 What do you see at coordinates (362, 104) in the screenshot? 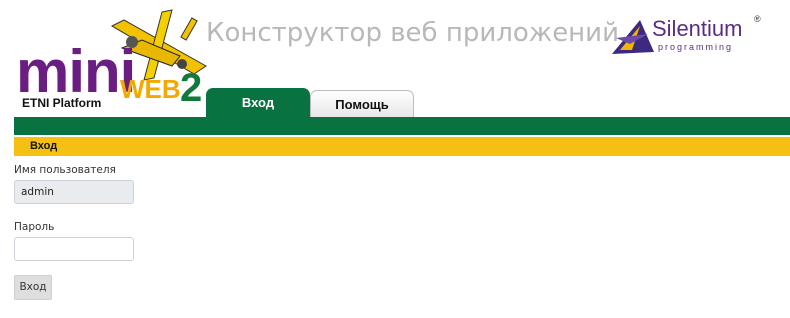
I see `tab-help: Помощь` at bounding box center [362, 104].